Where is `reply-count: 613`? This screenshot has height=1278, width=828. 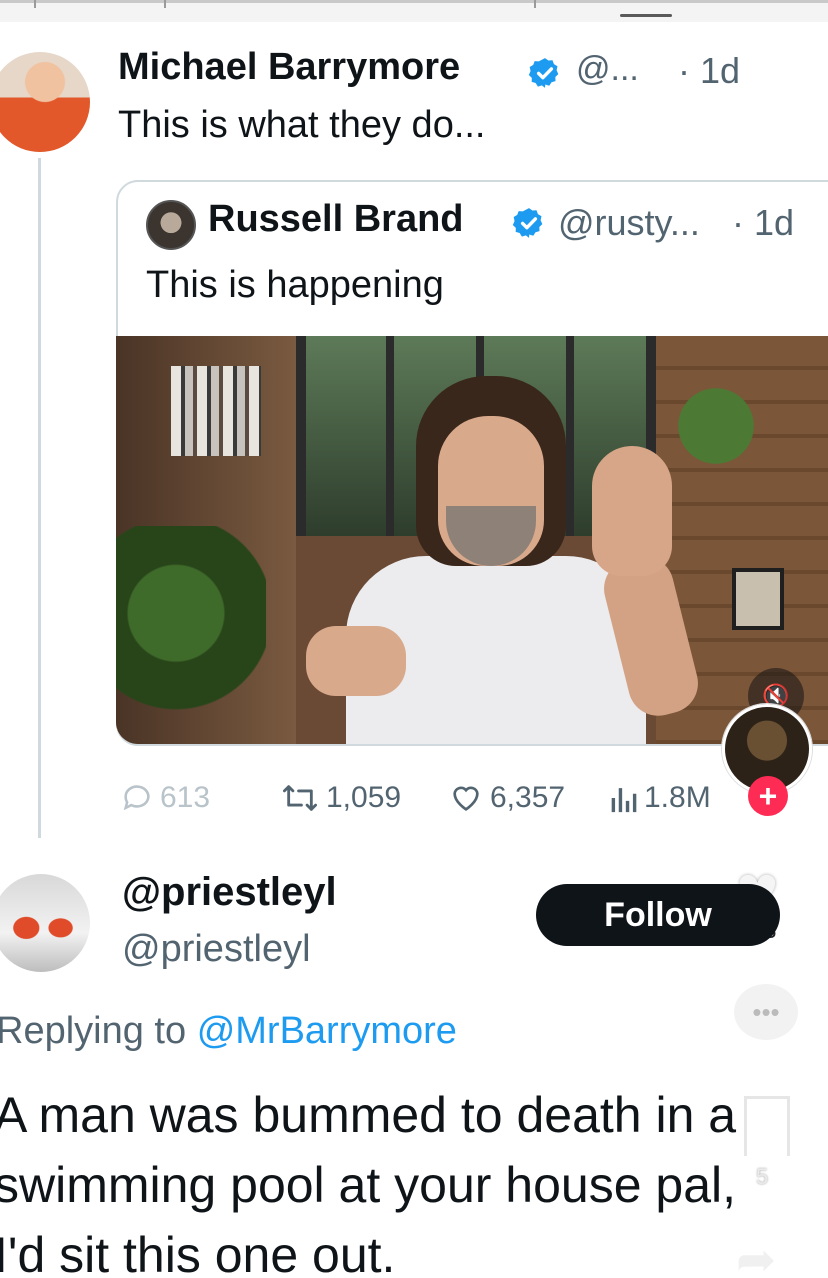
reply-count: 613 is located at coordinates (165, 798).